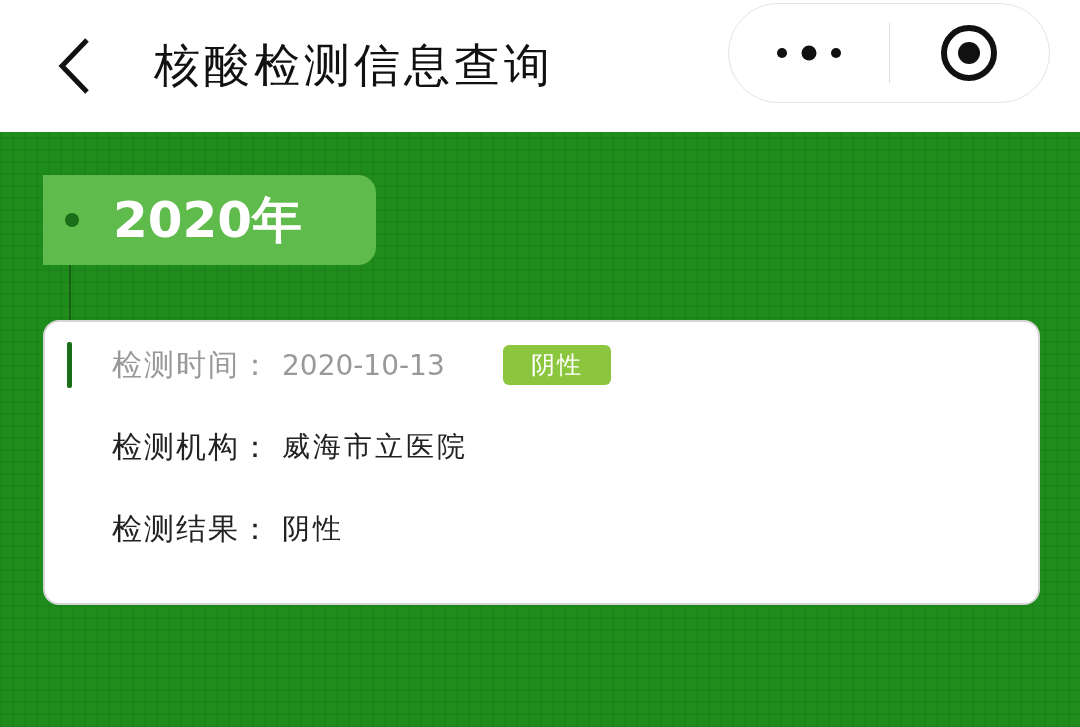 The image size is (1080, 727). I want to click on accent-bar, so click(69, 365).